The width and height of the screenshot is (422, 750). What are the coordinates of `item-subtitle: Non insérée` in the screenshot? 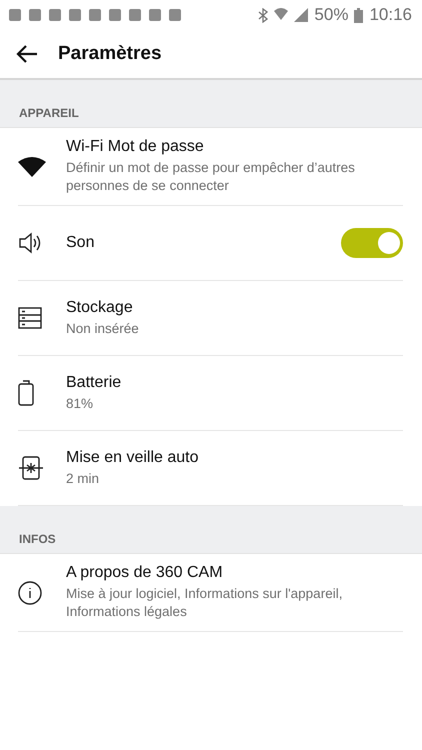 It's located at (103, 329).